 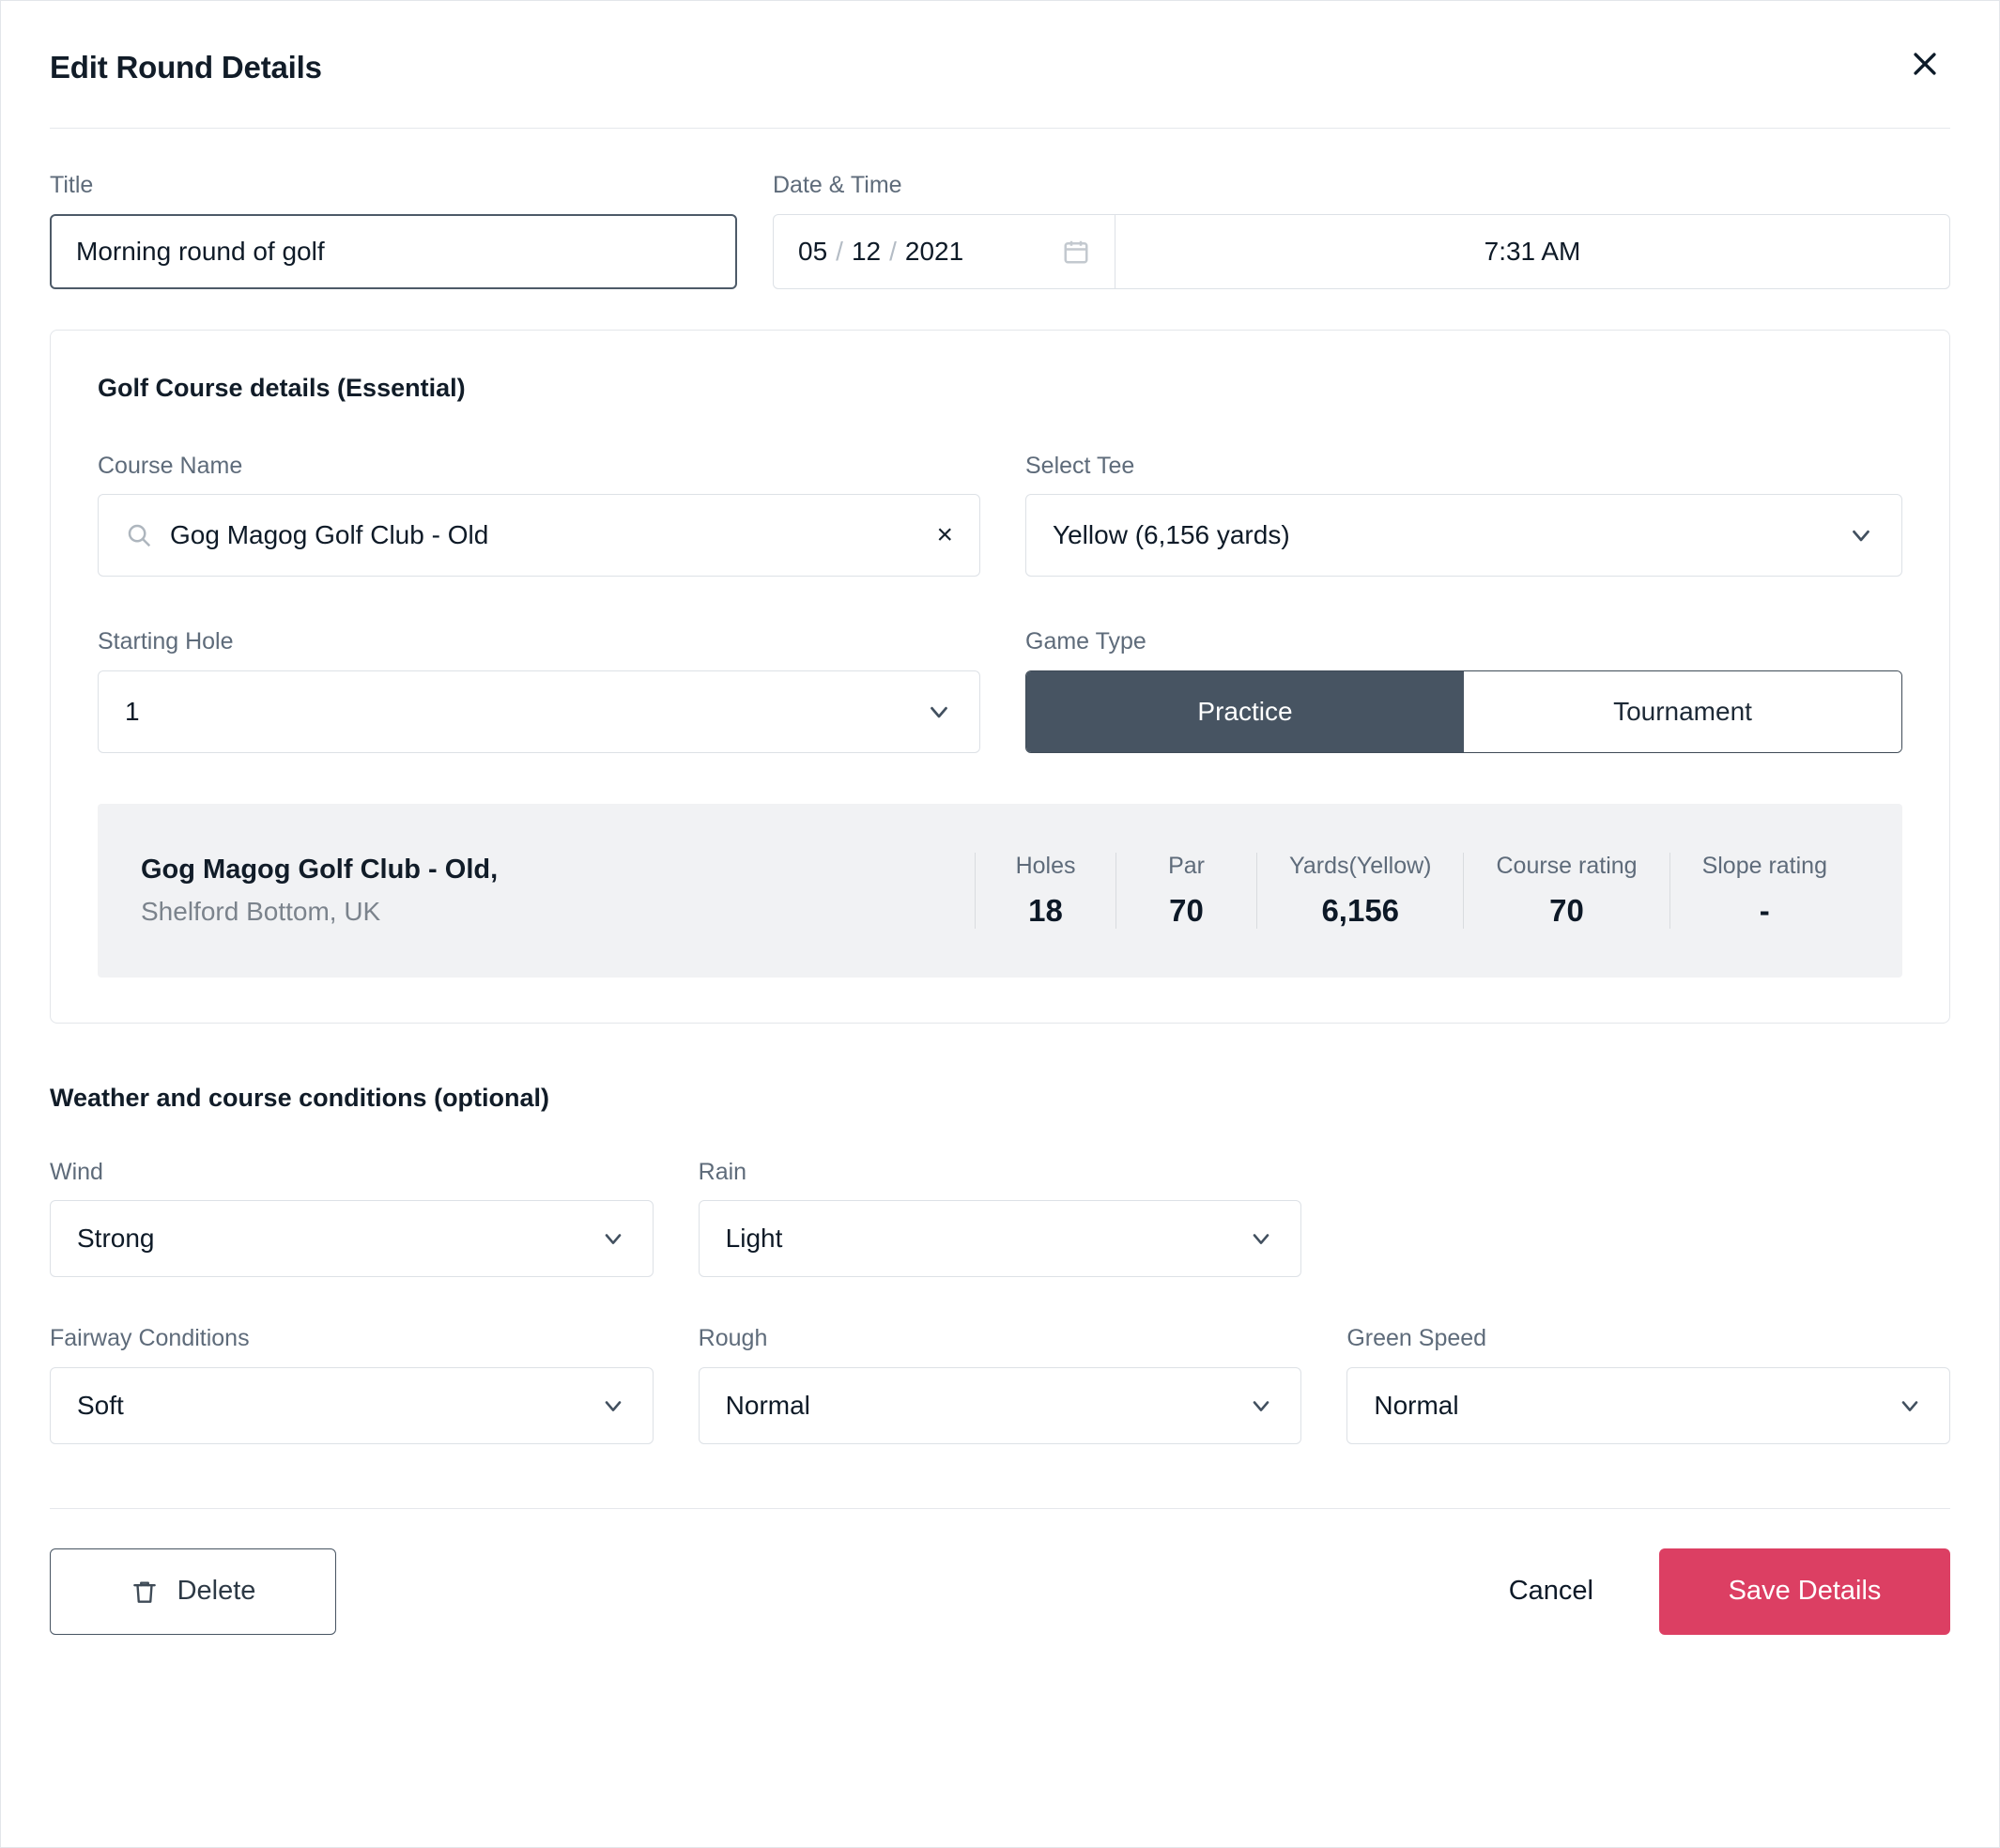 What do you see at coordinates (300, 1097) in the screenshot?
I see `weather-conditions-heading: Weather and course conditions (optional)` at bounding box center [300, 1097].